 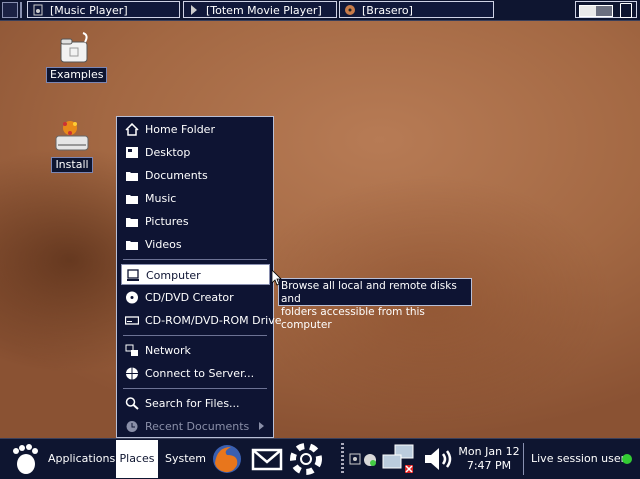 I want to click on desktop-icon-examples: Examples, so click(x=77, y=56).